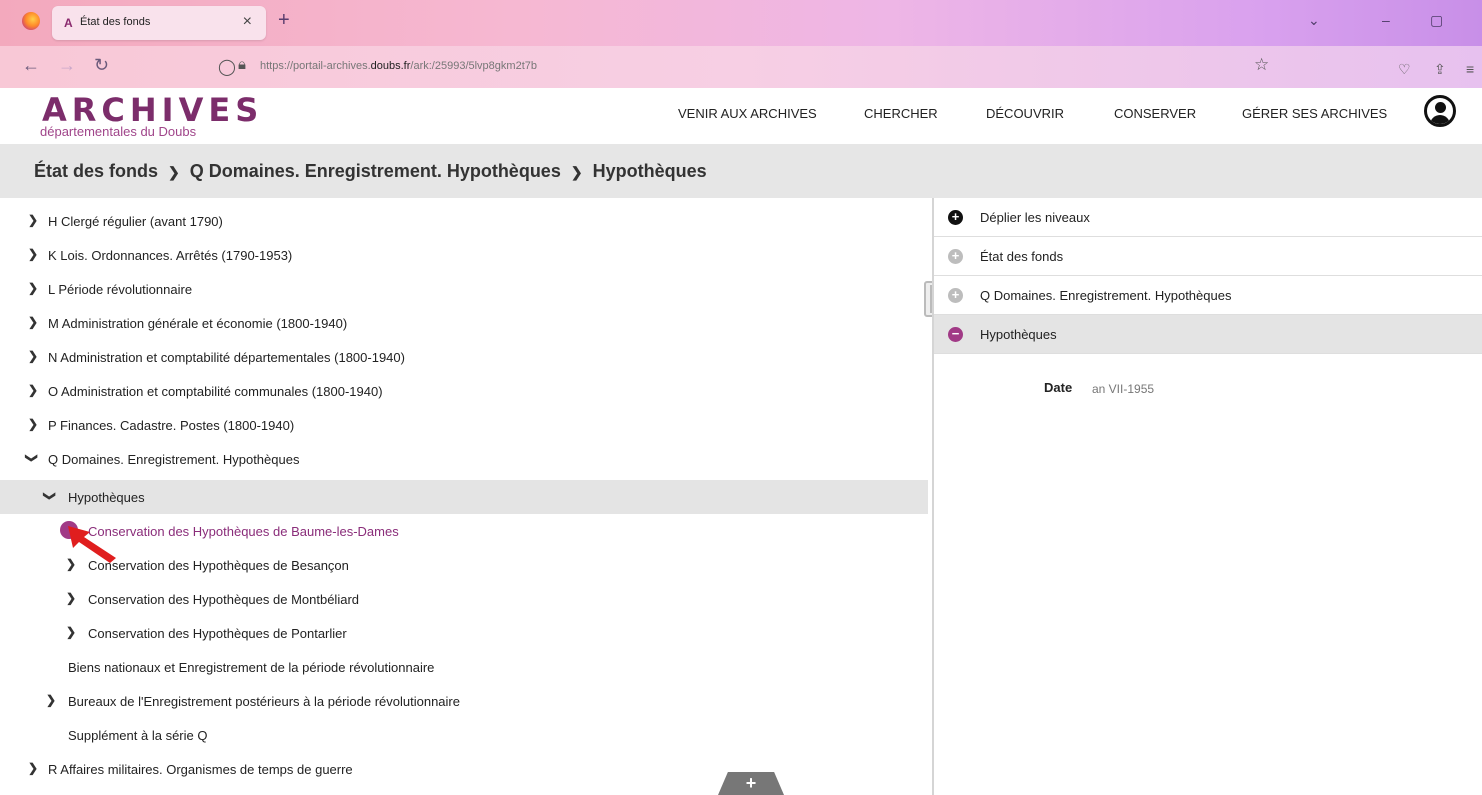 The width and height of the screenshot is (1482, 795). What do you see at coordinates (218, 565) in the screenshot?
I see `tree-item-label: Conservation des Hypothèques de Besançon` at bounding box center [218, 565].